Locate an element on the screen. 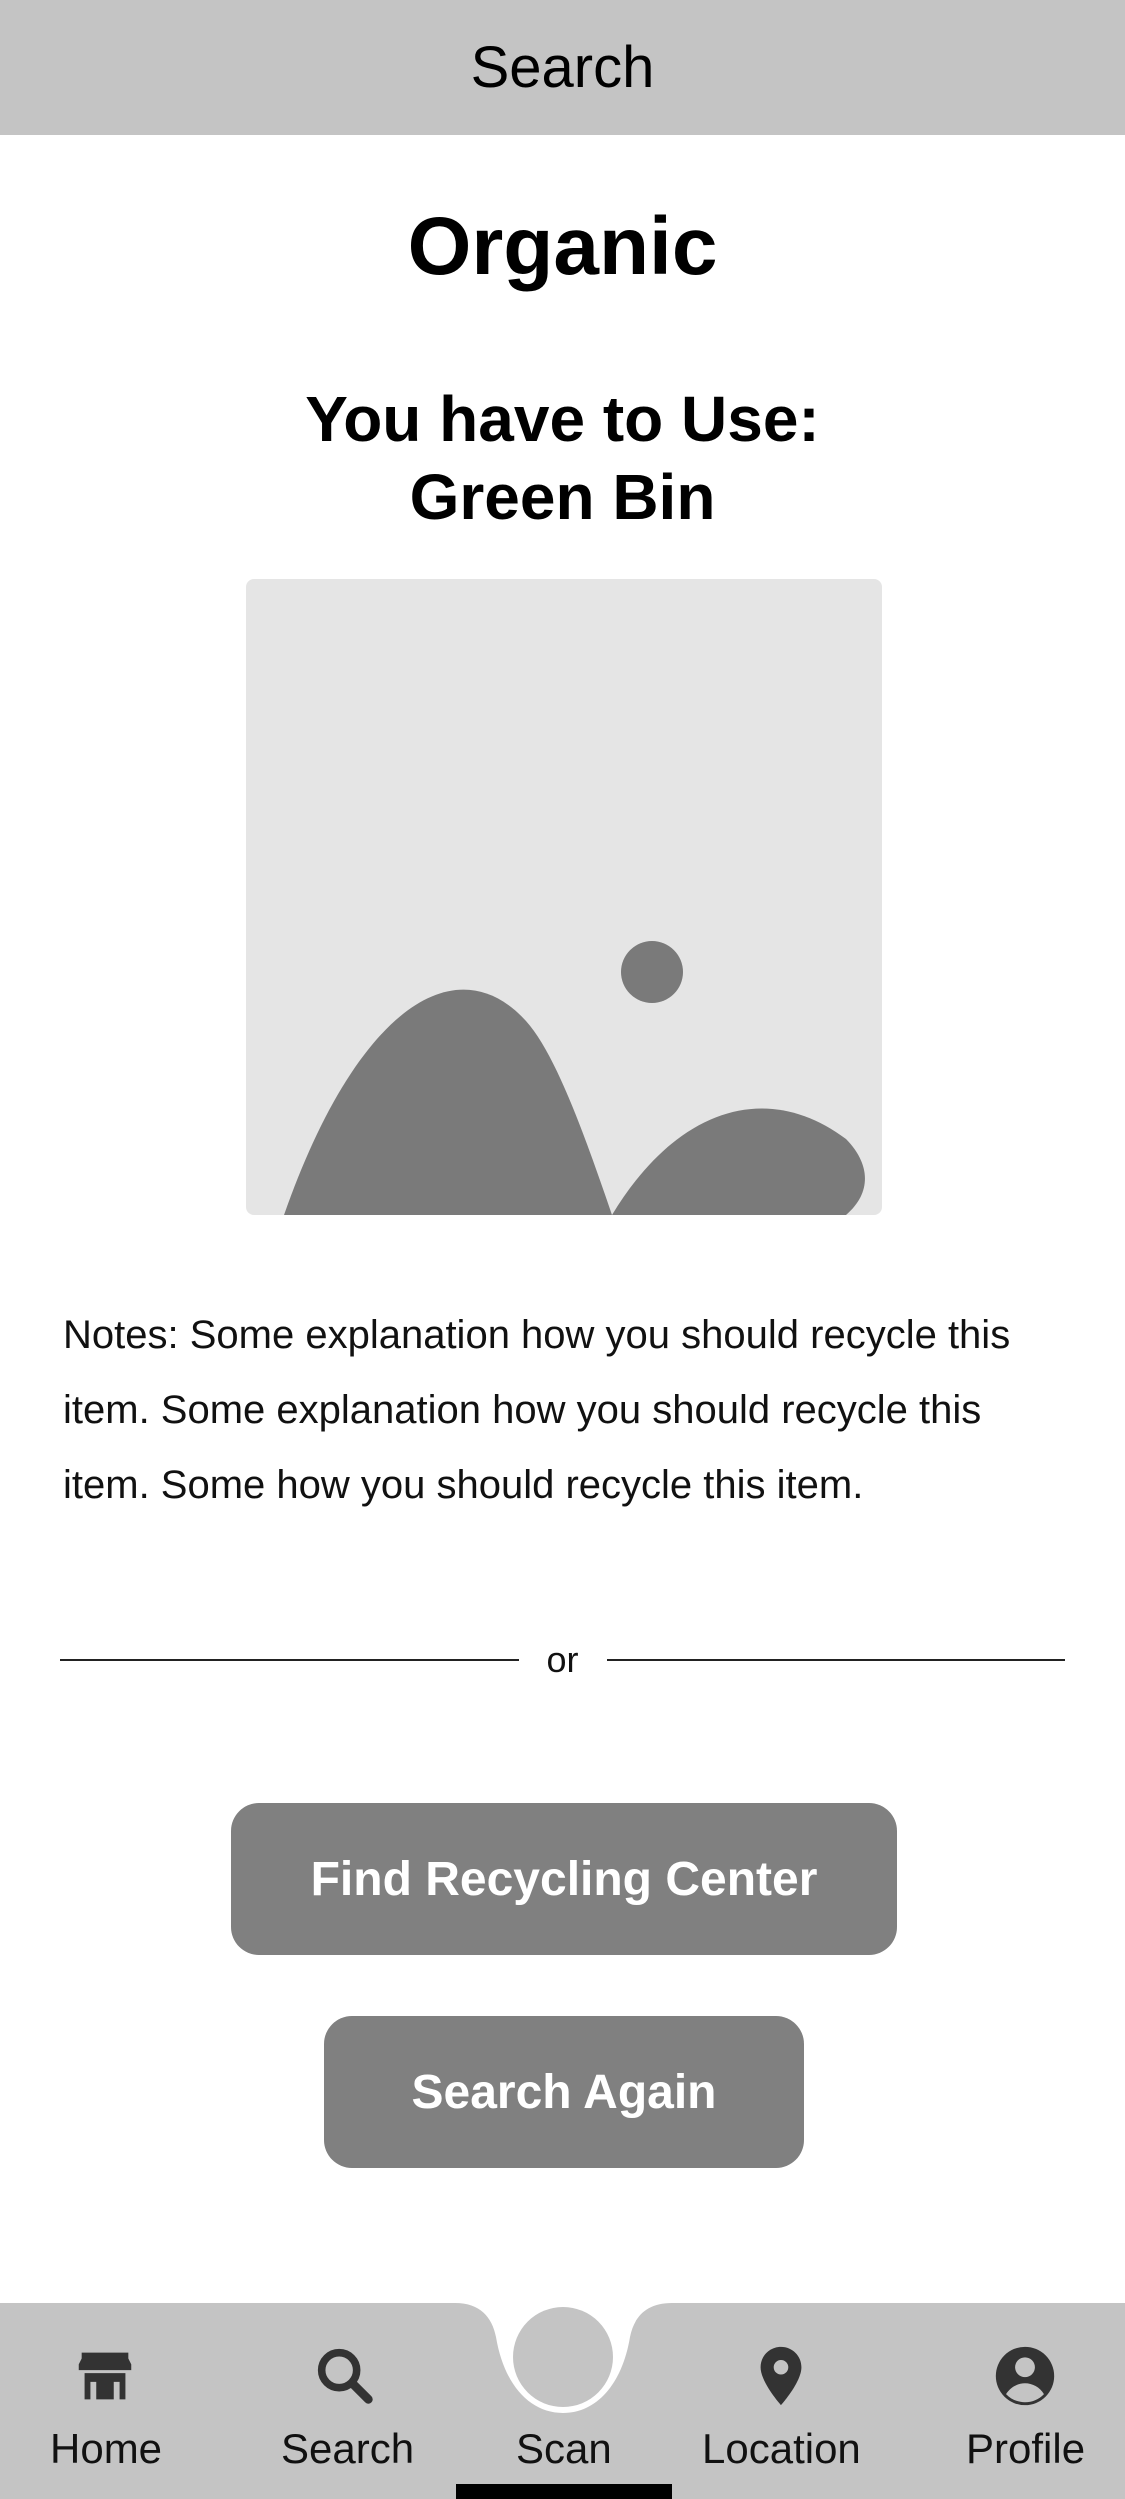 The width and height of the screenshot is (1125, 2499). search-icon is located at coordinates (345, 2376).